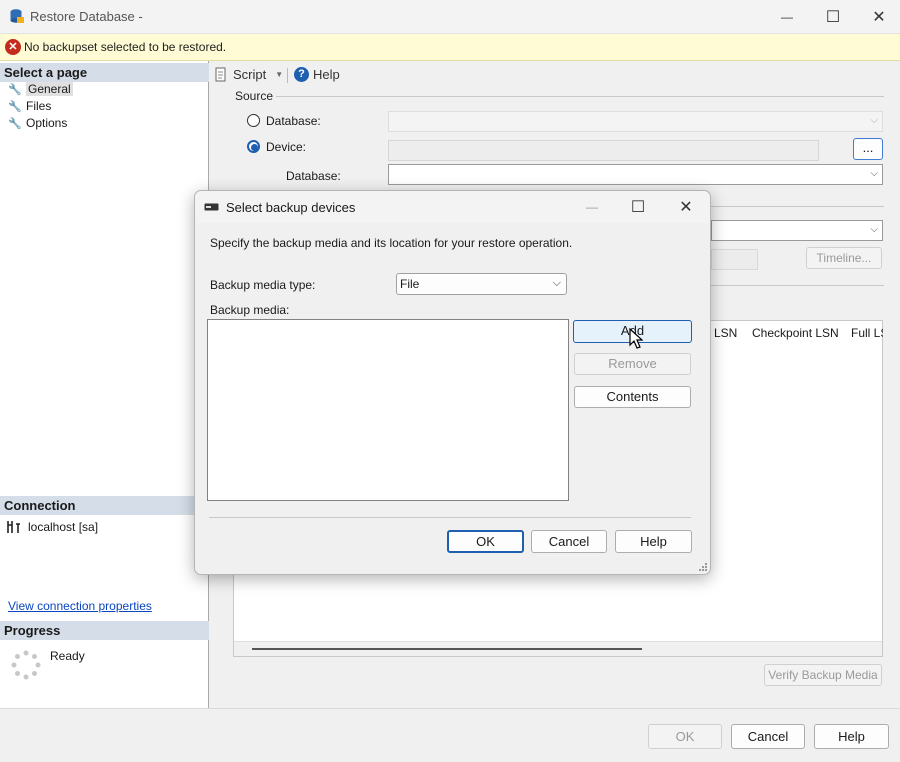 The height and width of the screenshot is (762, 900). What do you see at coordinates (49, 89) in the screenshot?
I see `page-item-label: General` at bounding box center [49, 89].